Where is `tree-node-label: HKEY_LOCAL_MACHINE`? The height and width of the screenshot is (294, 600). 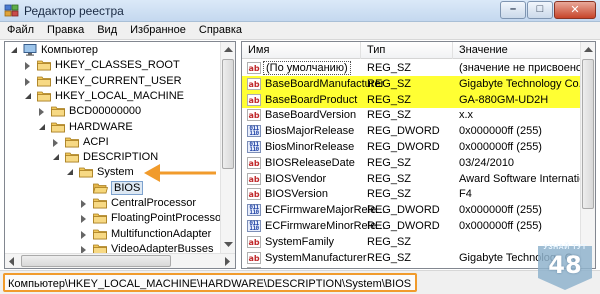
tree-node-label: HKEY_LOCAL_MACHINE is located at coordinates (119, 96).